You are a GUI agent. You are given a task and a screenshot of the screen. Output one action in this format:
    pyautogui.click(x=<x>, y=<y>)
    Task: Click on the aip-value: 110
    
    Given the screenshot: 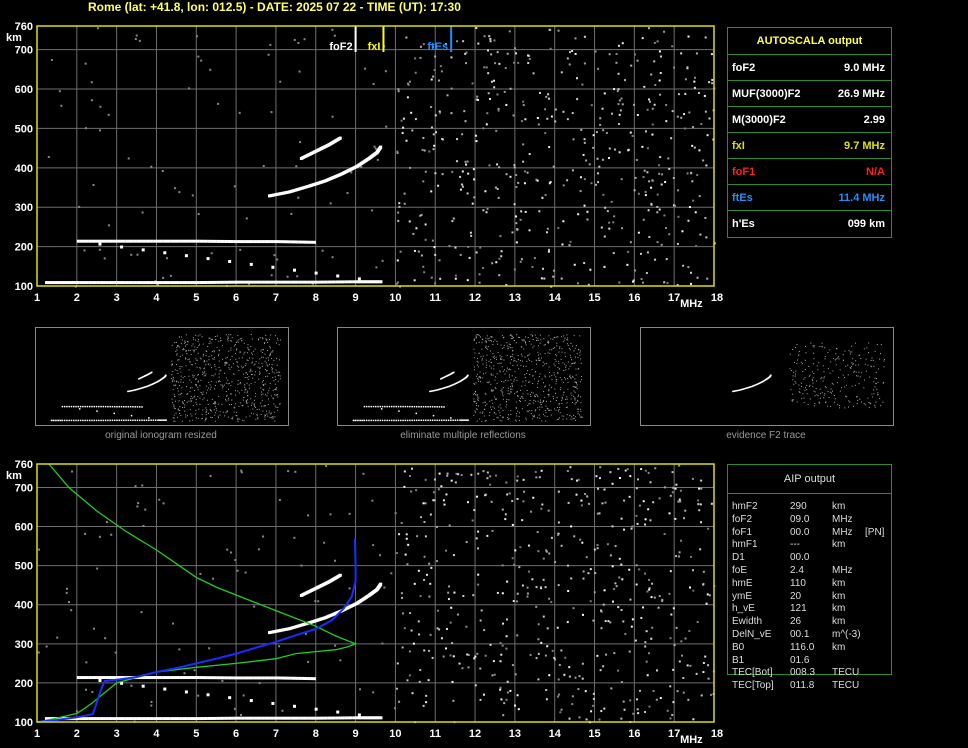 What is the action you would take?
    pyautogui.click(x=798, y=583)
    